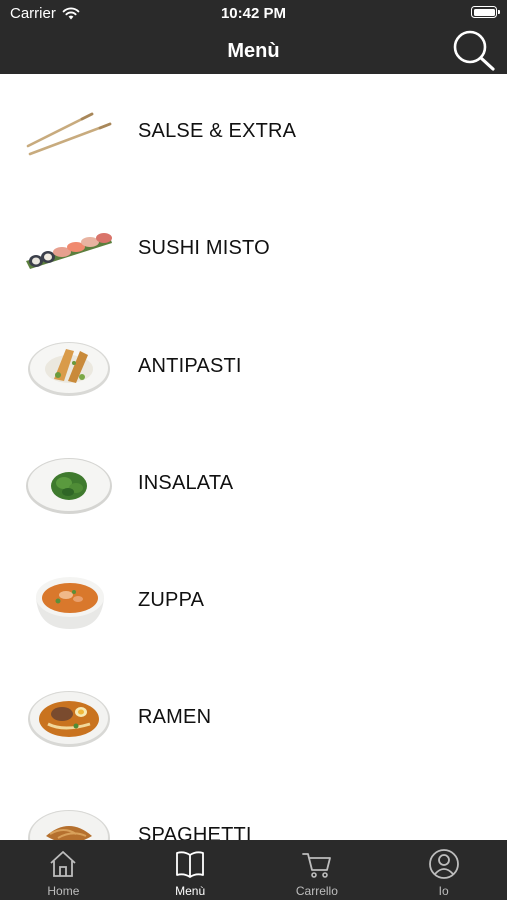 The height and width of the screenshot is (900, 507). What do you see at coordinates (253, 601) in the screenshot?
I see `menu-item-zuppa: ZUPPA` at bounding box center [253, 601].